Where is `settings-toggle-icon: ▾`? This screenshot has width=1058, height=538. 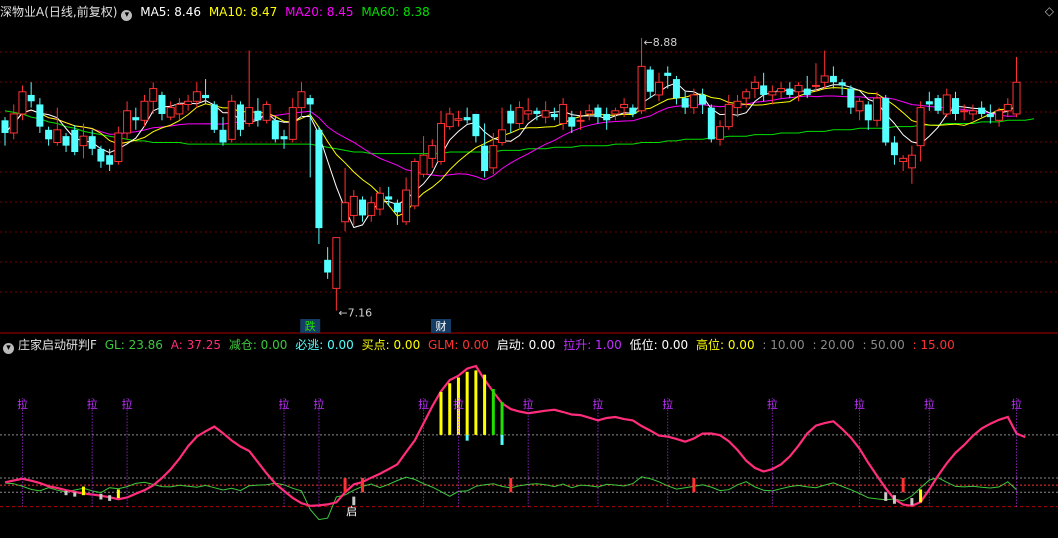 settings-toggle-icon: ▾ is located at coordinates (127, 15).